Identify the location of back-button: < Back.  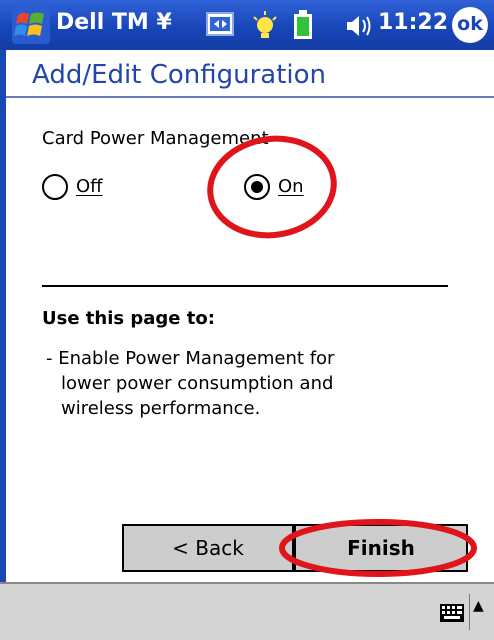
(208, 548).